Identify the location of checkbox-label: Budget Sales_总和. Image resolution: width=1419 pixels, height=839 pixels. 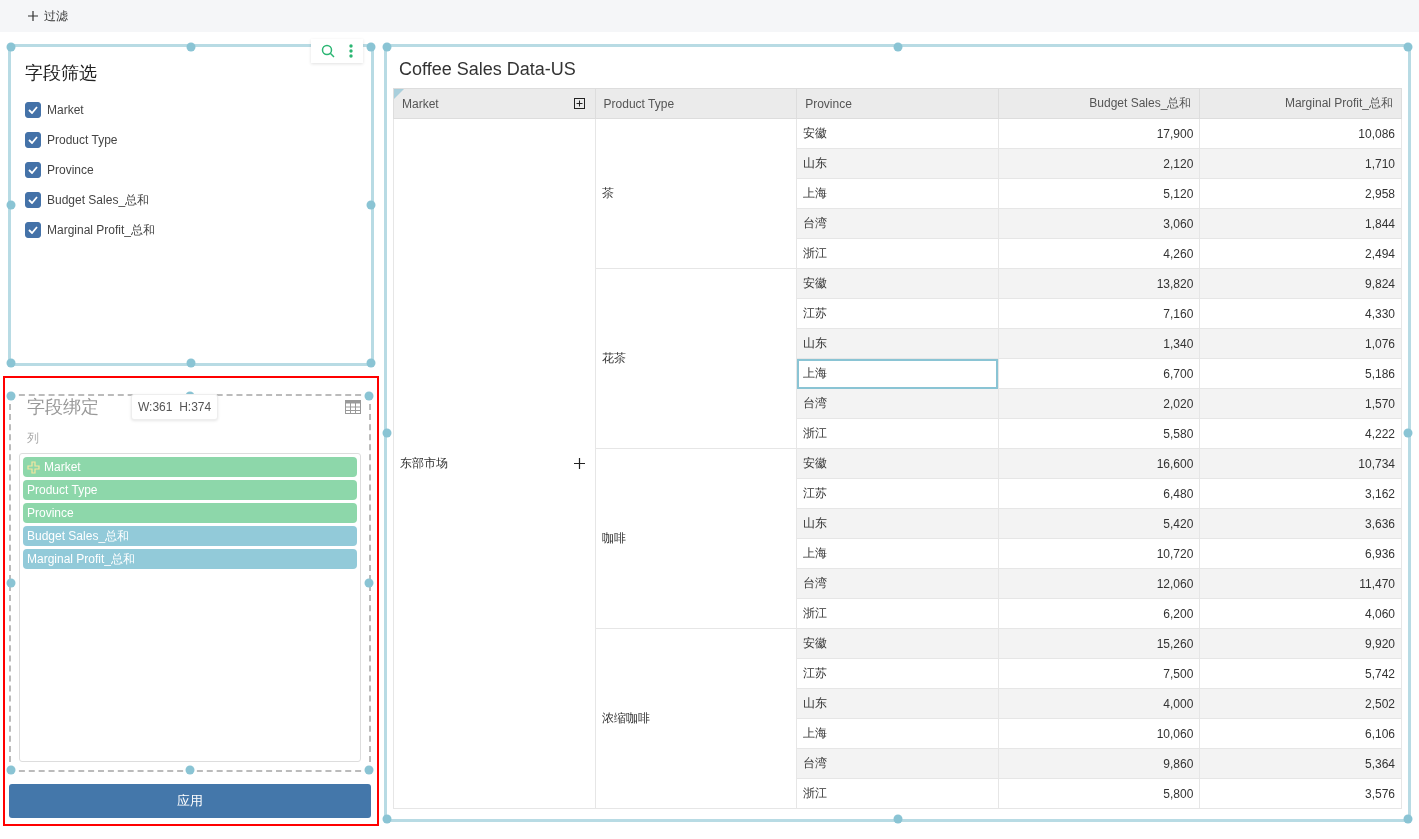
(98, 200).